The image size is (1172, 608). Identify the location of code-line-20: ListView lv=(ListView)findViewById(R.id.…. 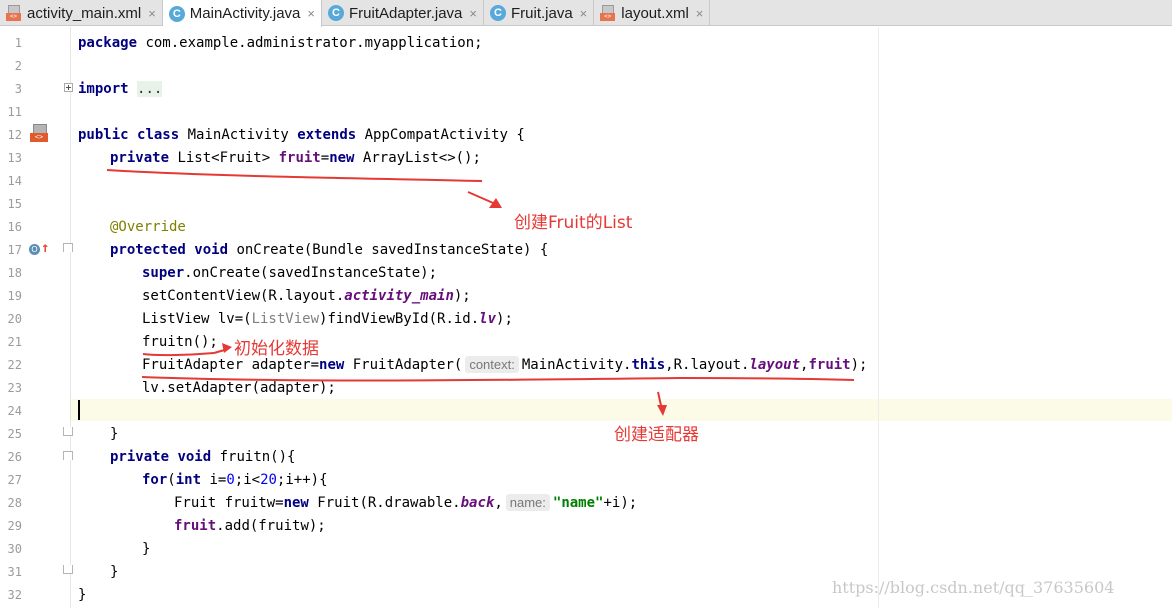
(327, 319).